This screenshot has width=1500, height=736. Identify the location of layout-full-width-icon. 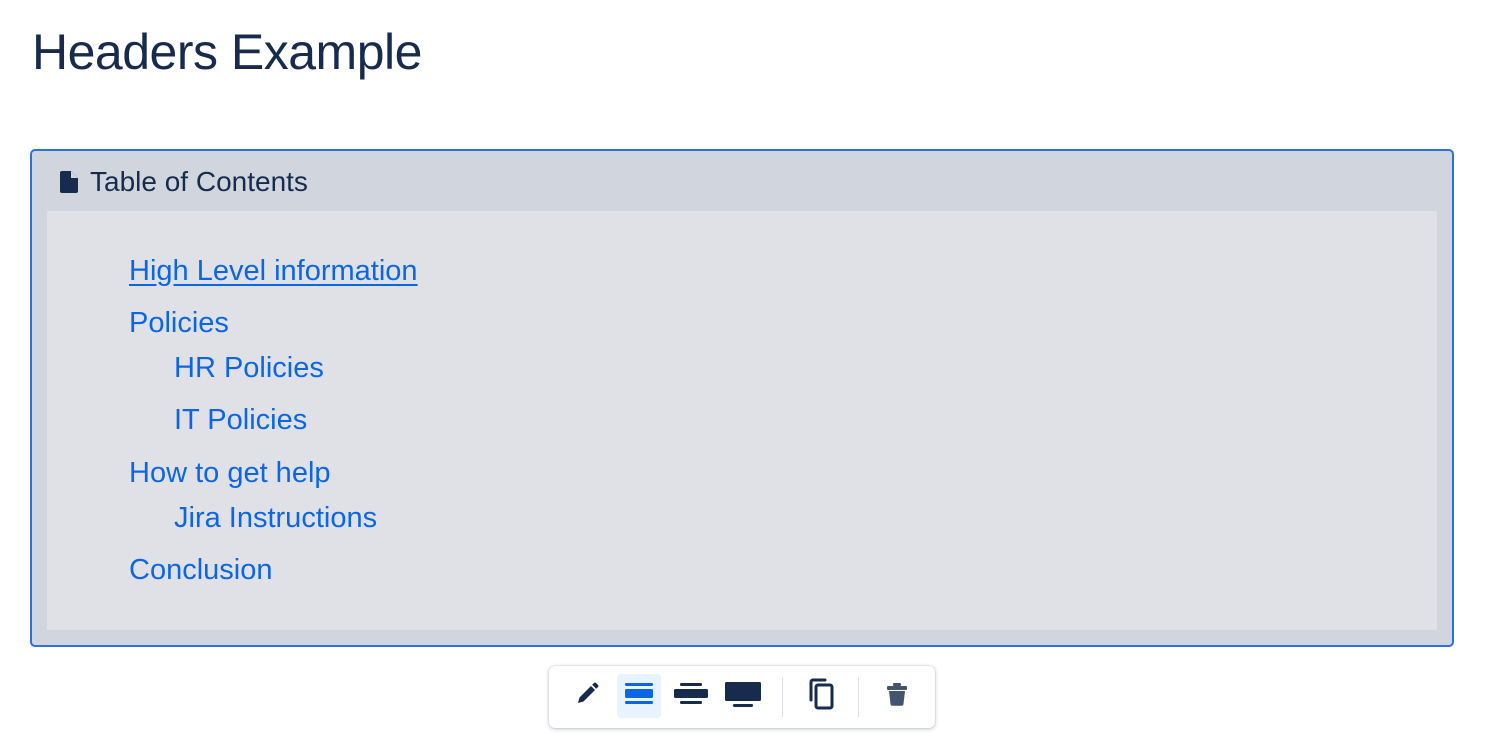
(743, 696).